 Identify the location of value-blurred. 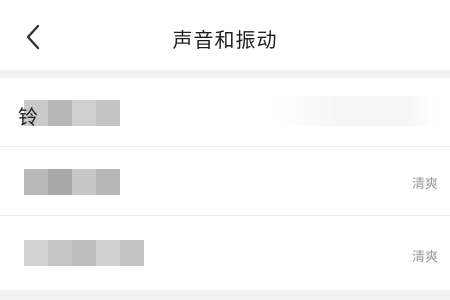
(356, 111).